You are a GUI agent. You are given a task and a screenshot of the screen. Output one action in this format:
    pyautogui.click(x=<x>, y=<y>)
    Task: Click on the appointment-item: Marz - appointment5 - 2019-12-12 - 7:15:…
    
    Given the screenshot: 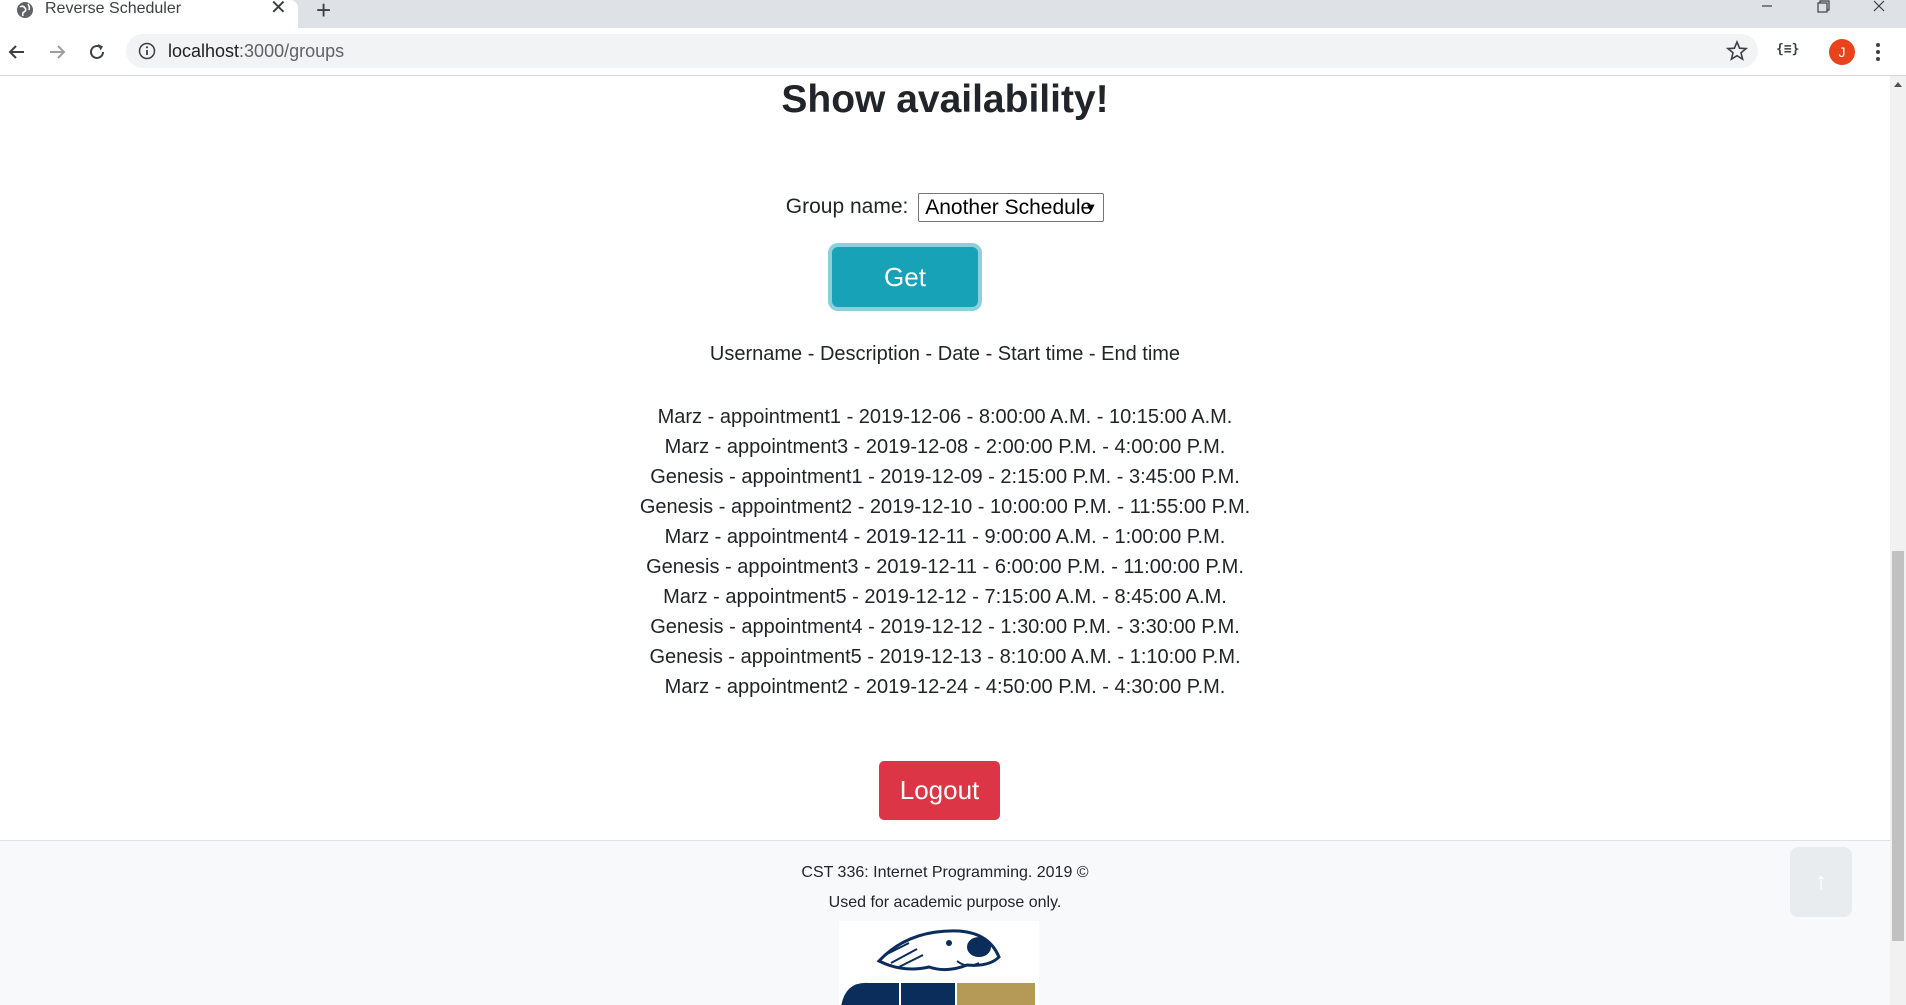 What is the action you would take?
    pyautogui.click(x=945, y=597)
    